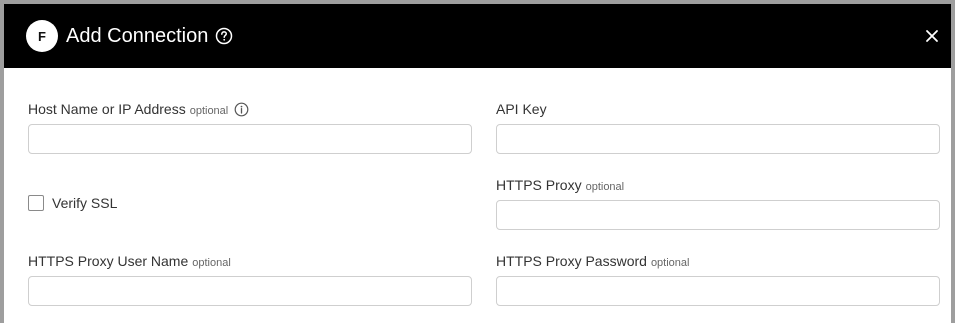  I want to click on proxy-password-input, so click(718, 291).